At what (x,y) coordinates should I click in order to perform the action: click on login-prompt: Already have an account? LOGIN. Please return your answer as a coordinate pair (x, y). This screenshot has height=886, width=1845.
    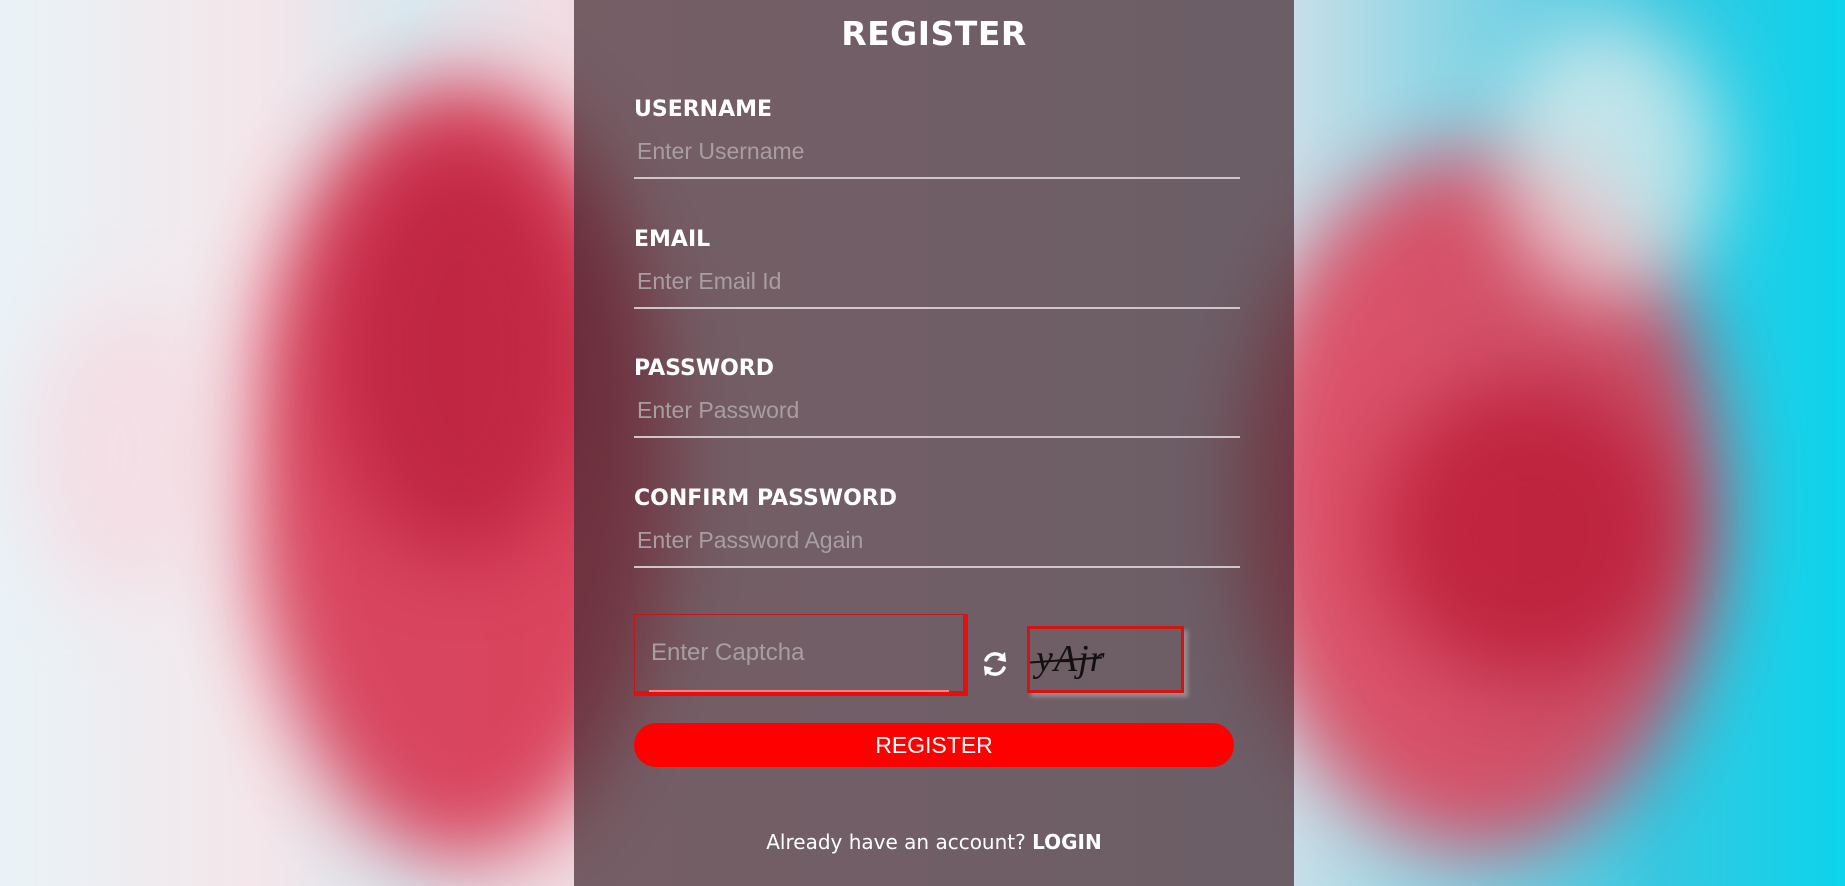
    Looking at the image, I should click on (934, 842).